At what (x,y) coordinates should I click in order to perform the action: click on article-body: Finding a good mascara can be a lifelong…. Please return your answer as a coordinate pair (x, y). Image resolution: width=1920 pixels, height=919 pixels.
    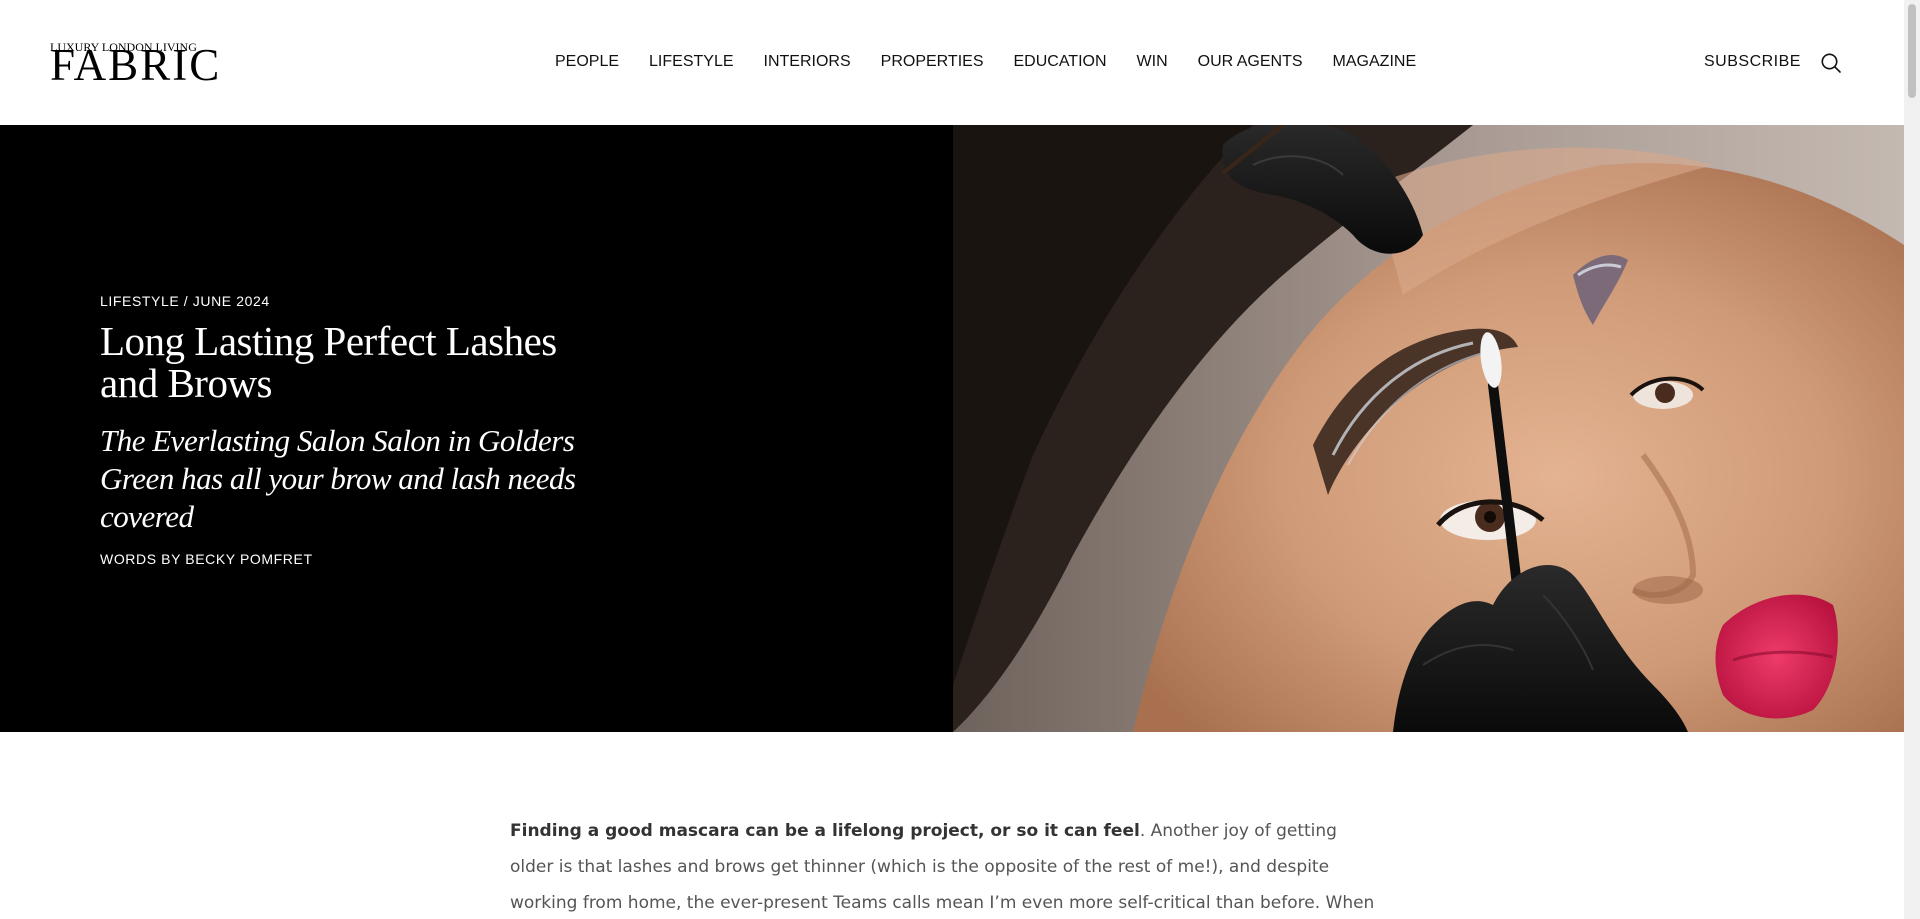
    Looking at the image, I should click on (945, 866).